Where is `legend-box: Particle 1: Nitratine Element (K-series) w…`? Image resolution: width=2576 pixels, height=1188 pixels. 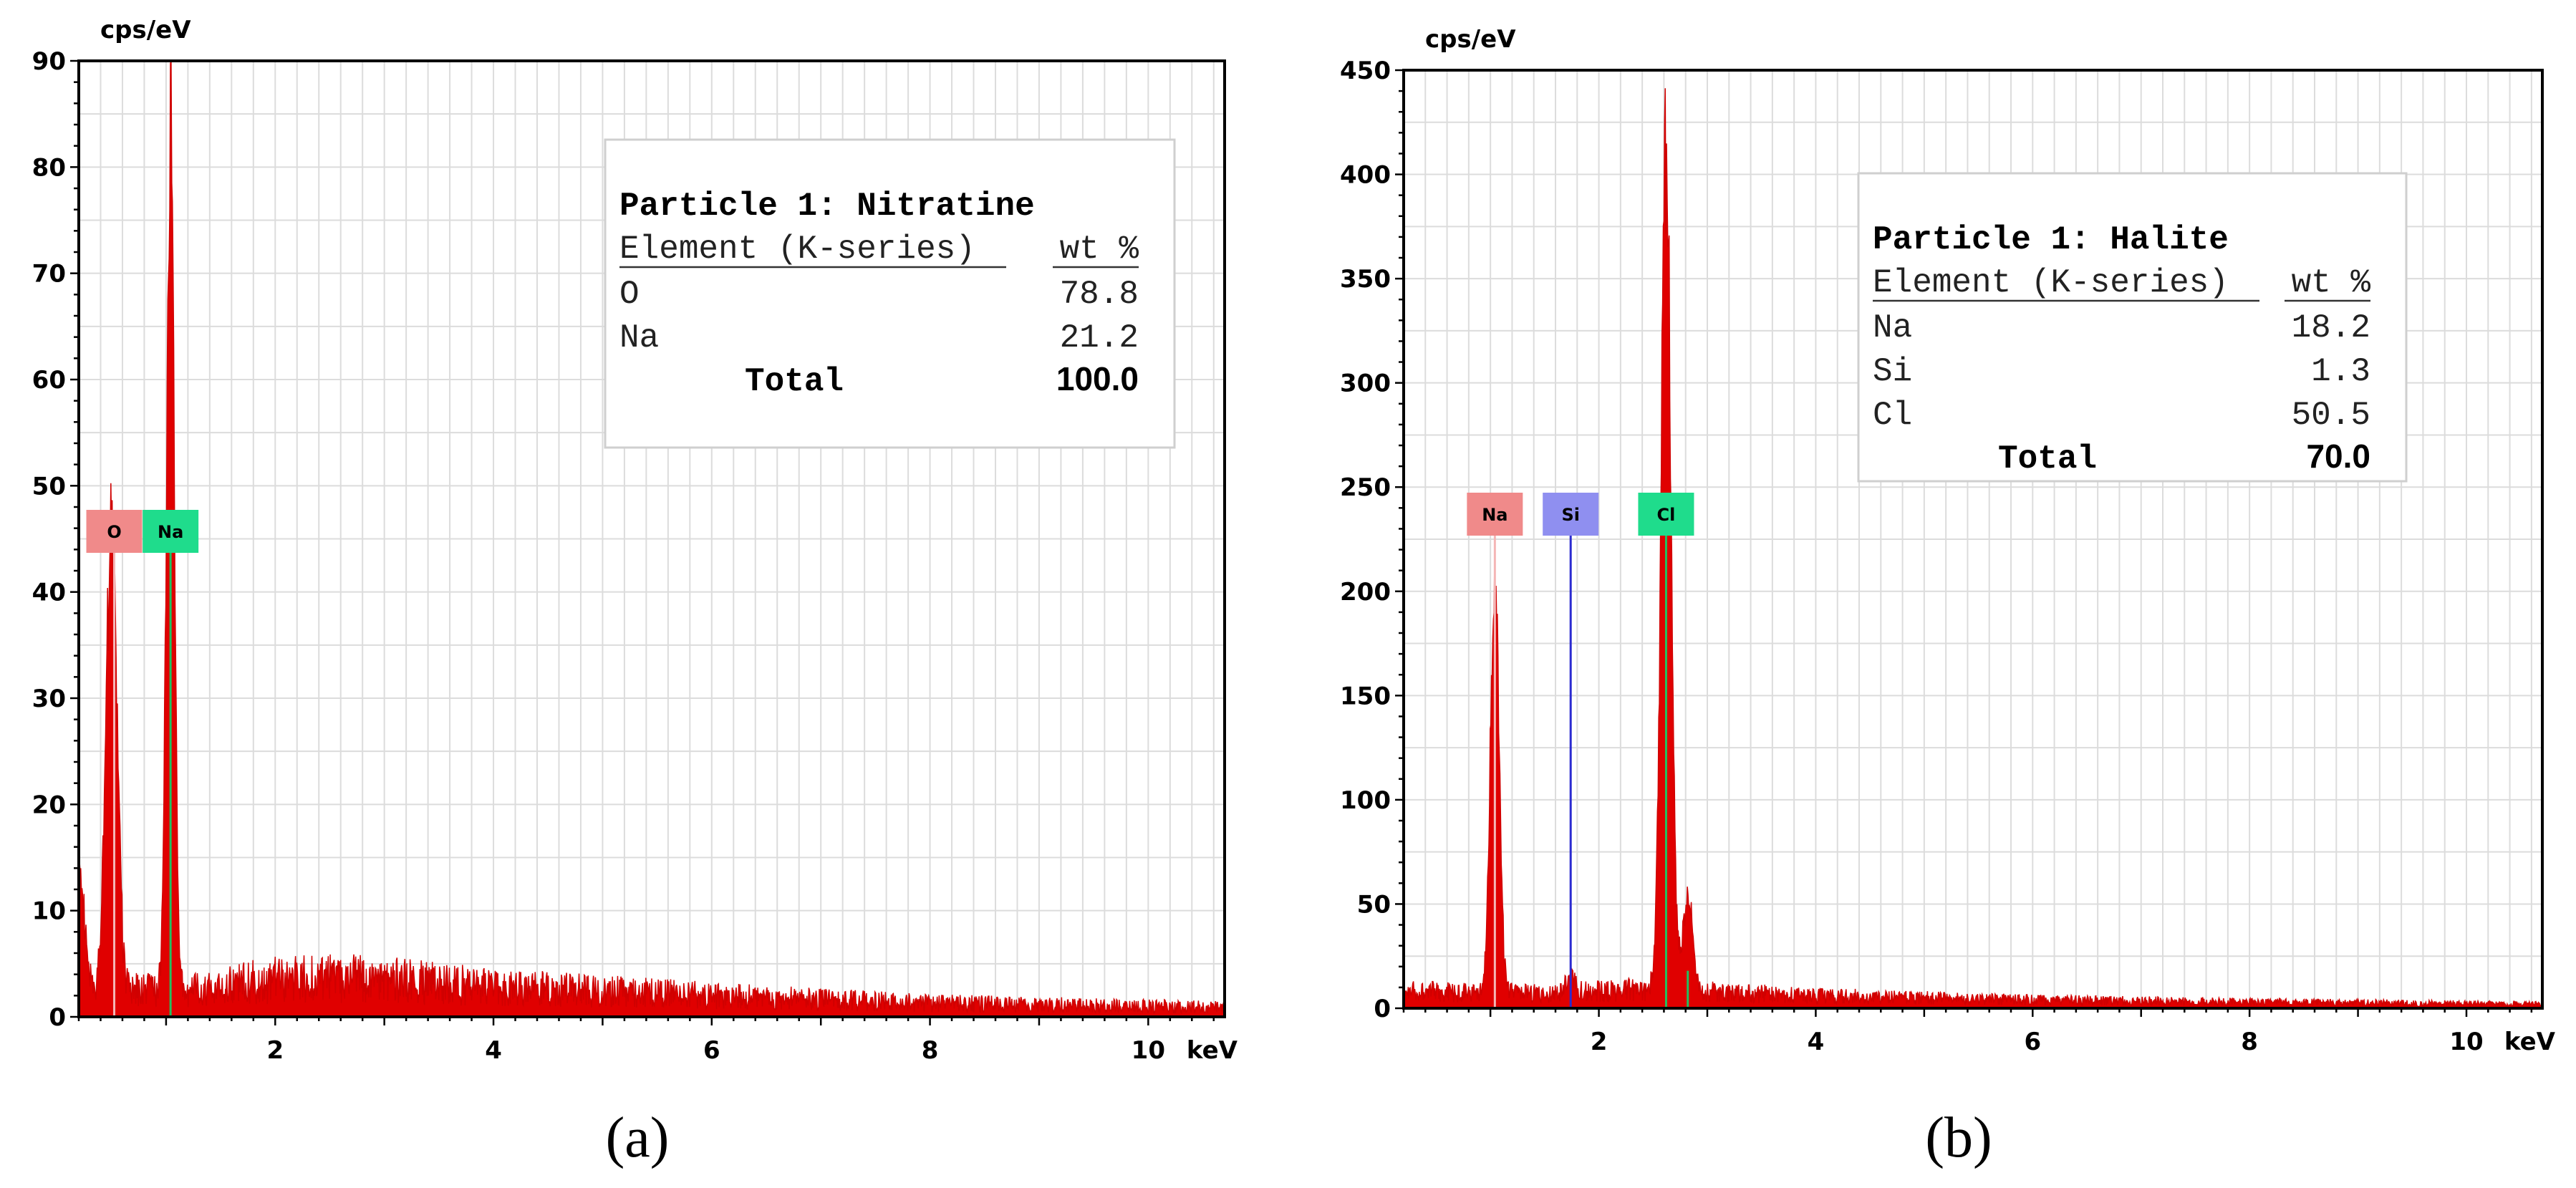 legend-box: Particle 1: Nitratine Element (K-series) w… is located at coordinates (890, 293).